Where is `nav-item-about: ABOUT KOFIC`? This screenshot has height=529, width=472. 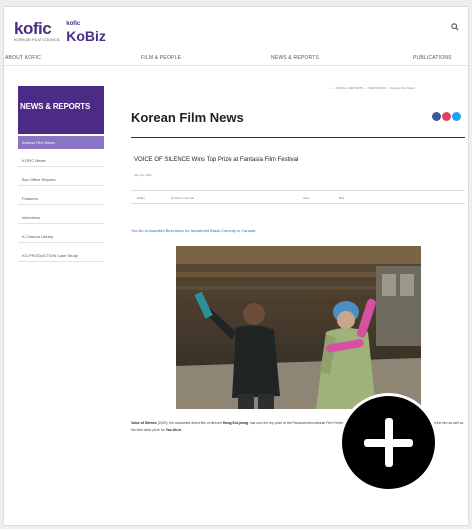 nav-item-about: ABOUT KOFIC is located at coordinates (23, 58).